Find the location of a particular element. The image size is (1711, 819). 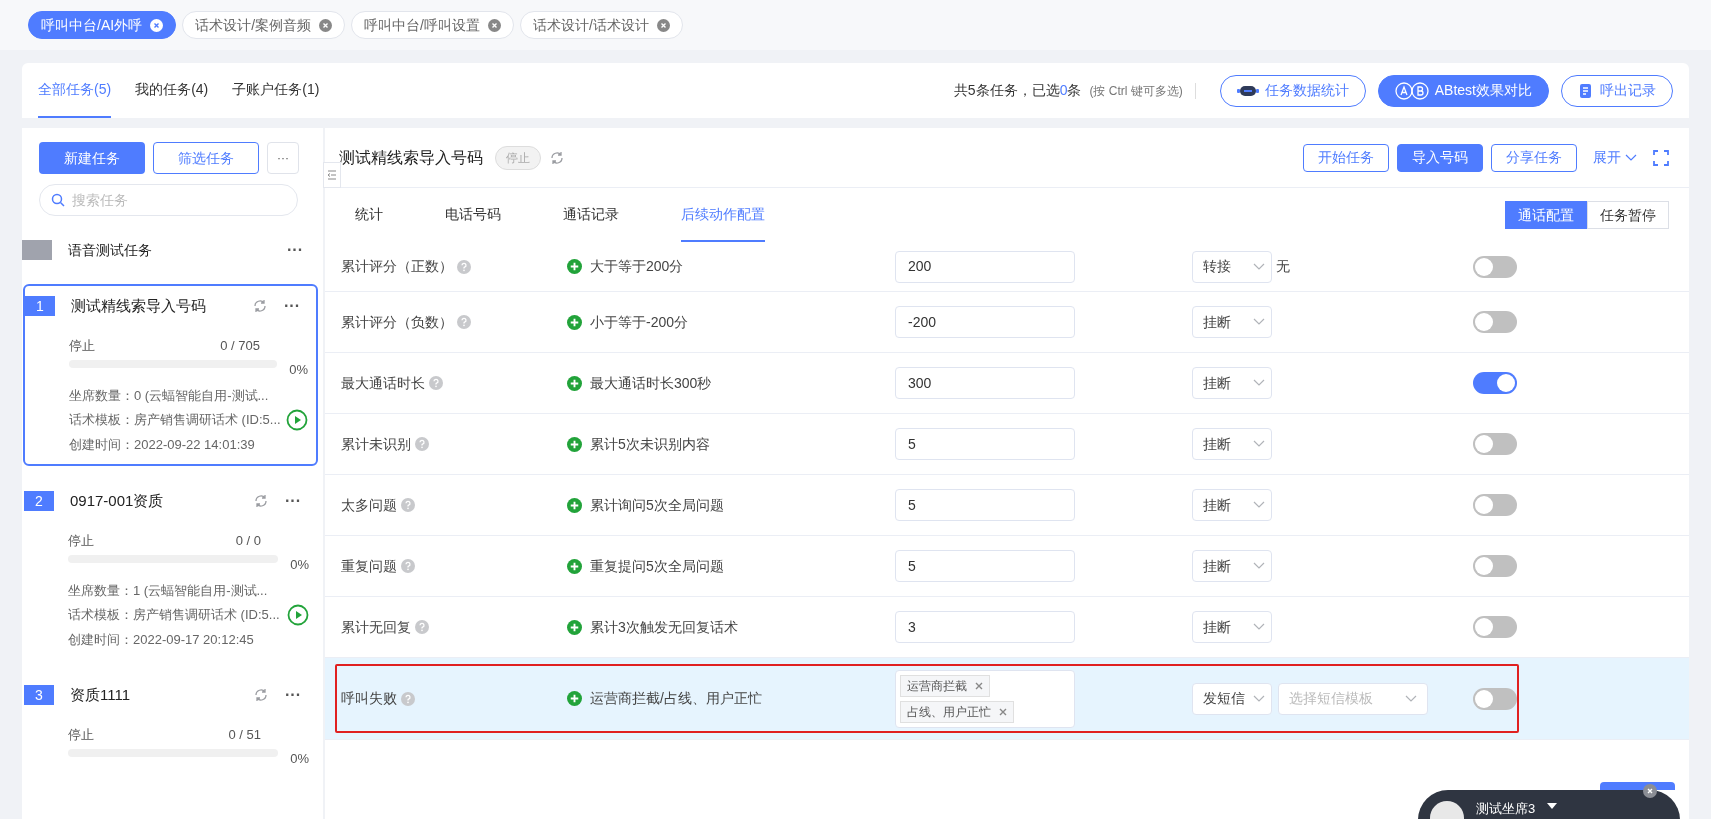

header-button: 任务数据统计 is located at coordinates (1292, 90).